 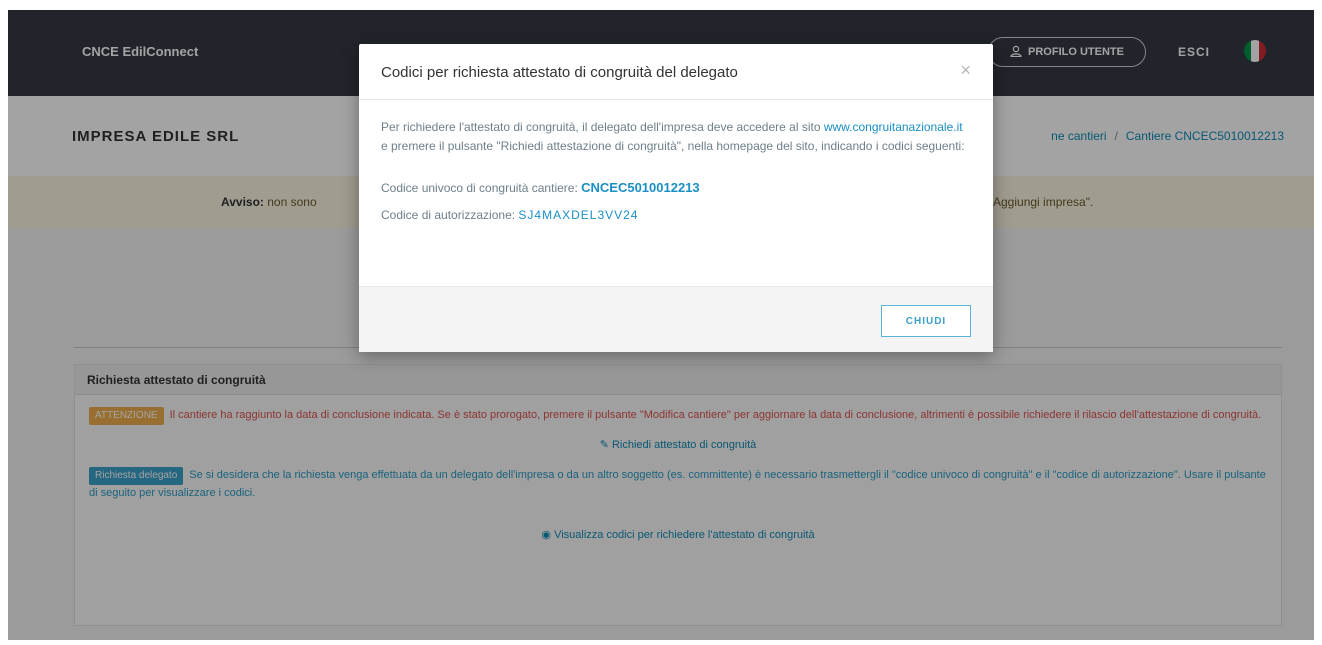 What do you see at coordinates (448, 215) in the screenshot?
I see `auth-code-label: Codice di autorizzazione:` at bounding box center [448, 215].